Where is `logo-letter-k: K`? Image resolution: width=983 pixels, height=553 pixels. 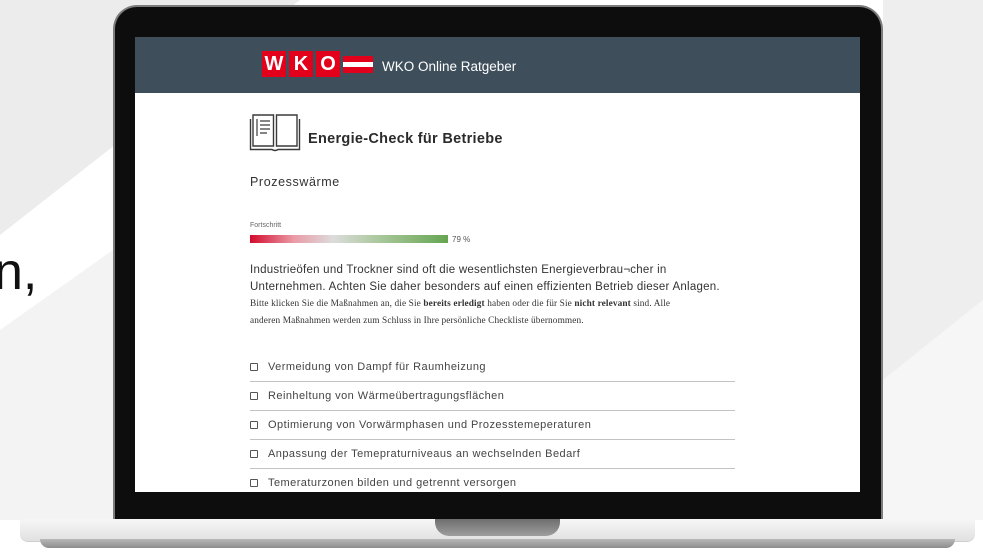
logo-letter-k: K is located at coordinates (301, 64).